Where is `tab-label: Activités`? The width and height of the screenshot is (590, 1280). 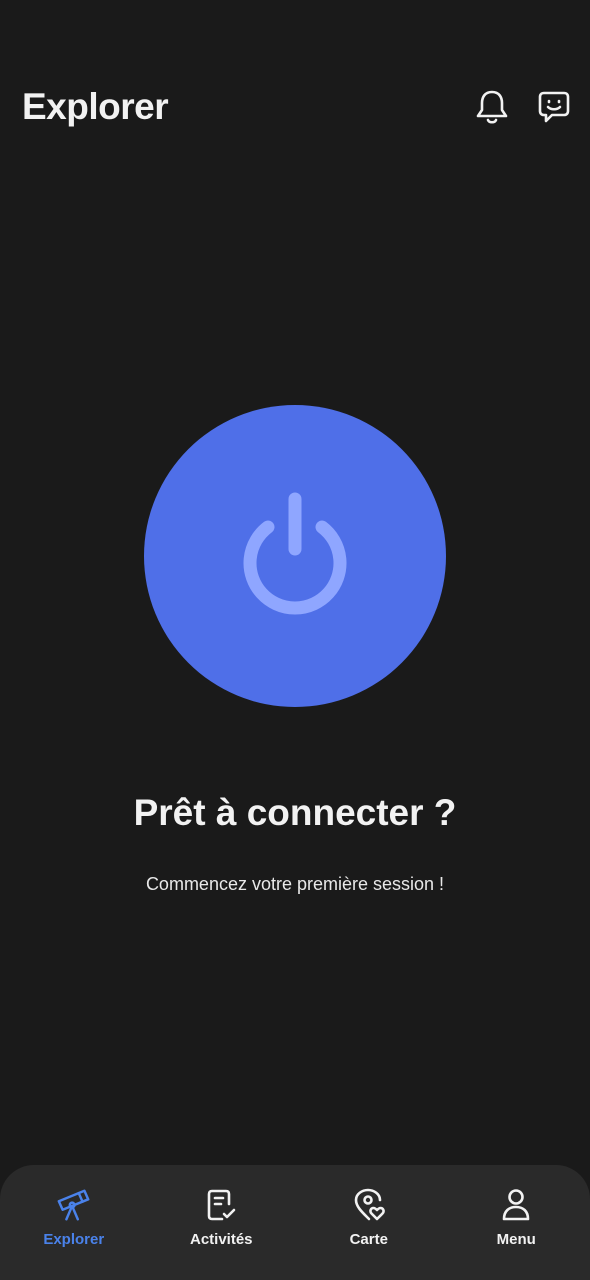
tab-label: Activités is located at coordinates (221, 1239).